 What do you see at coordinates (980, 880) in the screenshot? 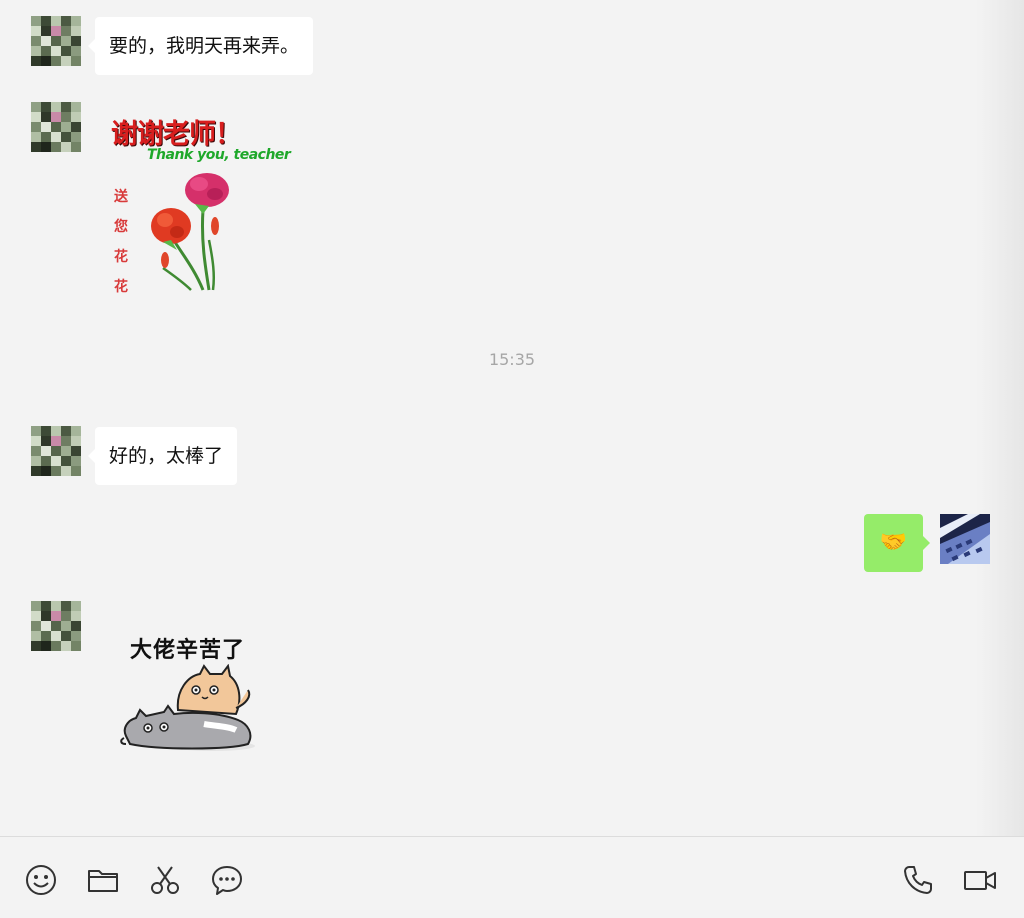
I see `video-call-icon` at bounding box center [980, 880].